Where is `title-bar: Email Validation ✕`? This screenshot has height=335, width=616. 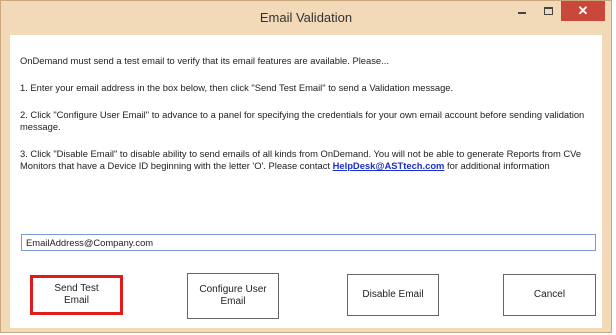
title-bar: Email Validation ✕ is located at coordinates (306, 18).